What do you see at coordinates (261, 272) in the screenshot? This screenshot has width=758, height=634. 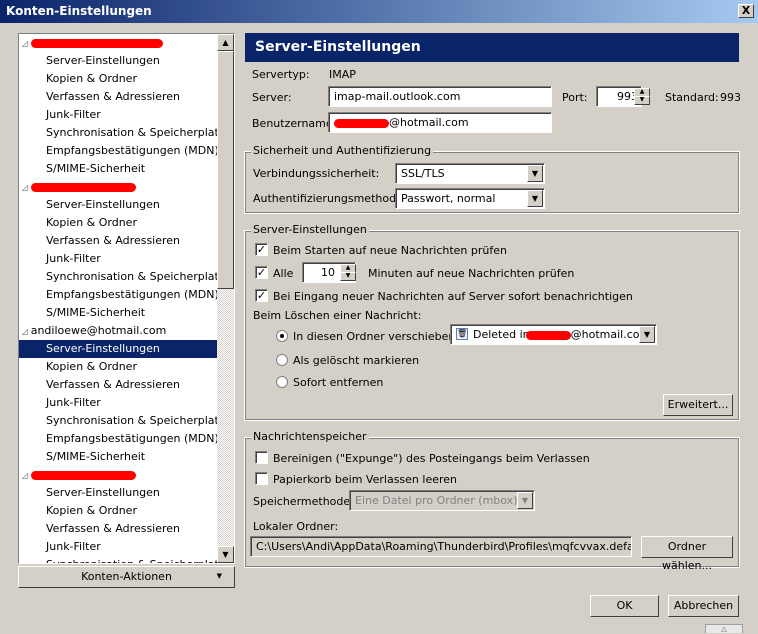 I see `check-every-checkbox: ✓` at bounding box center [261, 272].